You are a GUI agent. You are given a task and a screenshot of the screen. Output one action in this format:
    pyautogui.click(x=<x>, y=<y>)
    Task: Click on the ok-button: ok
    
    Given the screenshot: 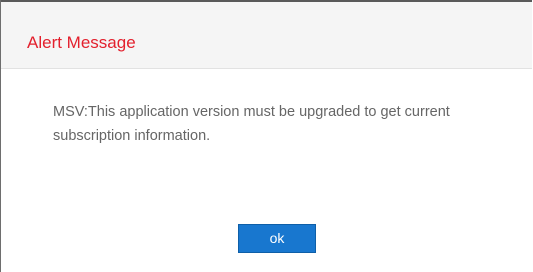 What is the action you would take?
    pyautogui.click(x=277, y=238)
    